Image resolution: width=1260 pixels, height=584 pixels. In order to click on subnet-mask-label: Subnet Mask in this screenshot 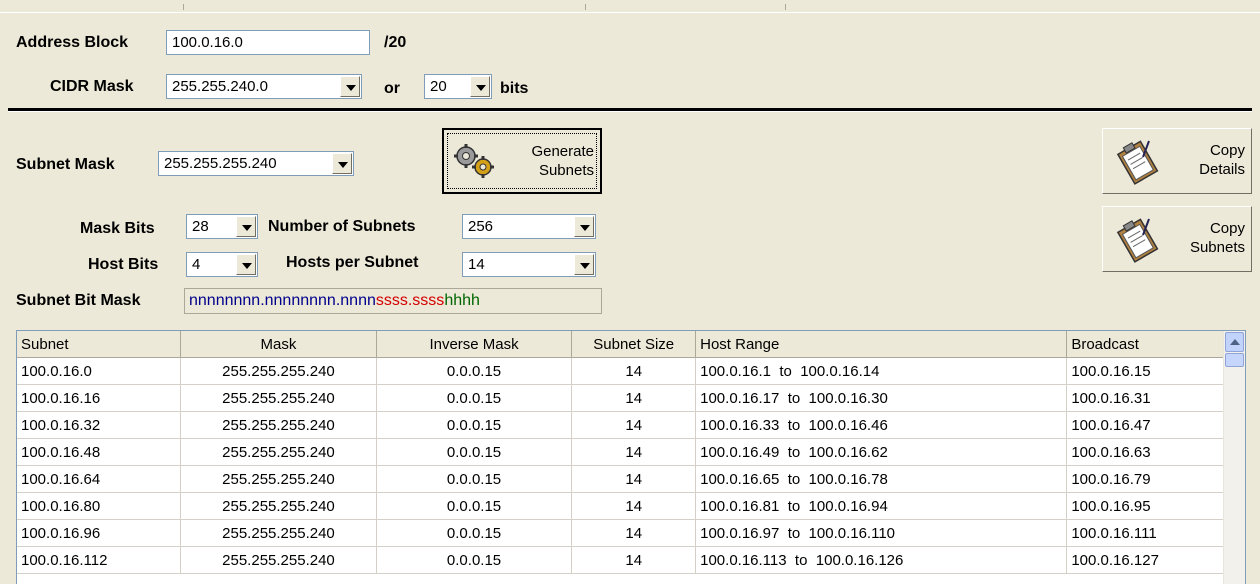, I will do `click(65, 164)`.